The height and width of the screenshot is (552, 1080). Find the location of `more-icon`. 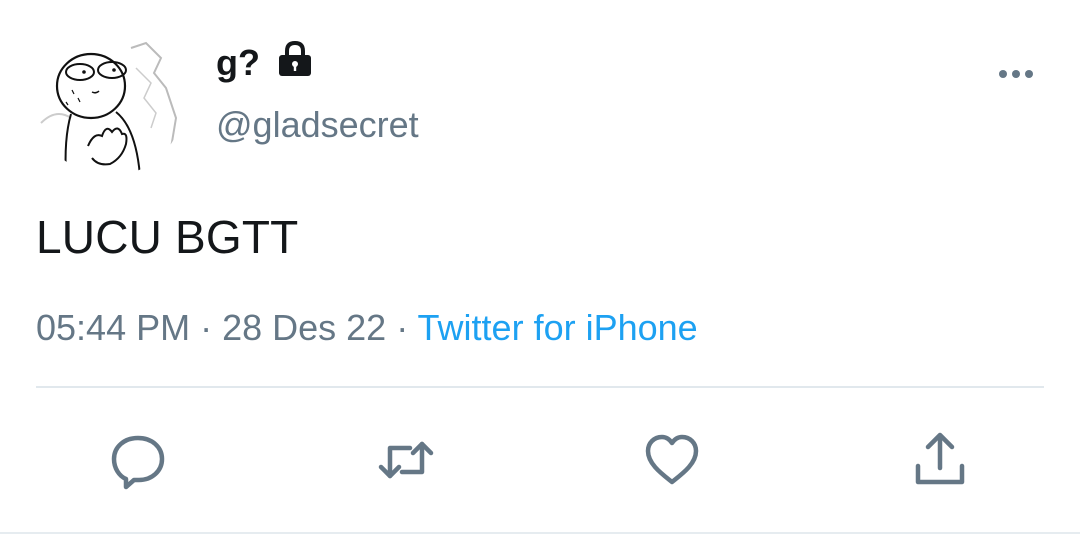

more-icon is located at coordinates (1016, 74).